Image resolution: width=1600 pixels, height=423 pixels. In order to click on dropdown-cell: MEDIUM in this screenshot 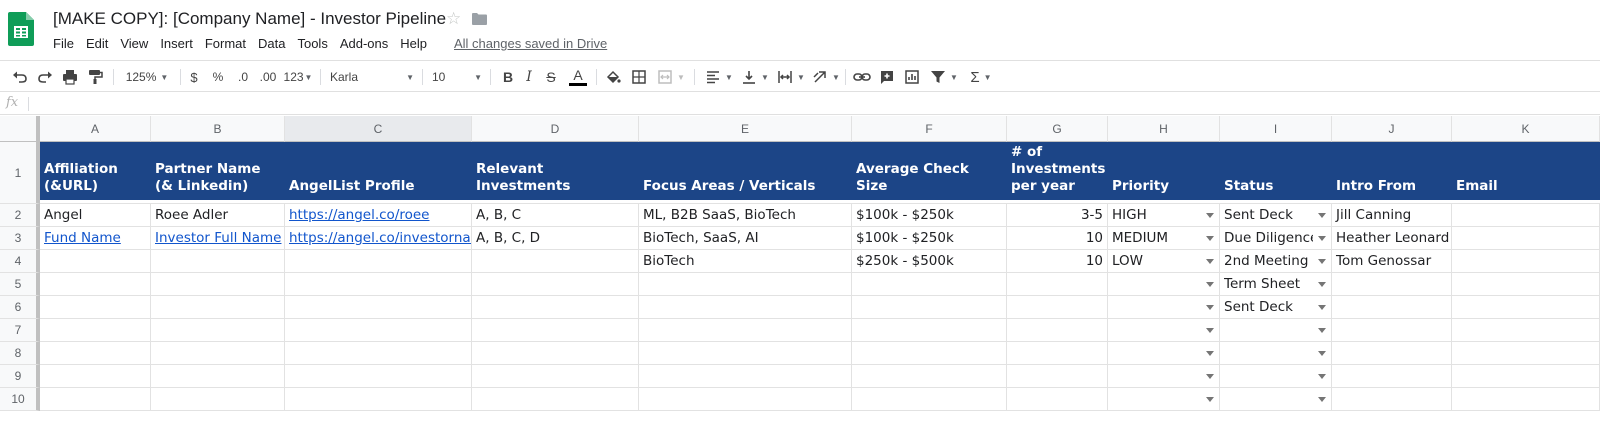, I will do `click(1164, 238)`.